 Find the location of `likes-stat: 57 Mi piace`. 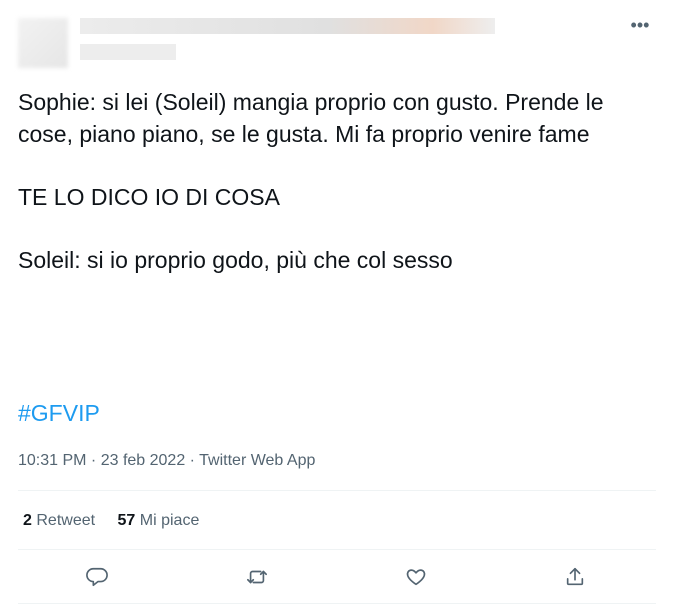

likes-stat: 57 Mi piace is located at coordinates (159, 520).